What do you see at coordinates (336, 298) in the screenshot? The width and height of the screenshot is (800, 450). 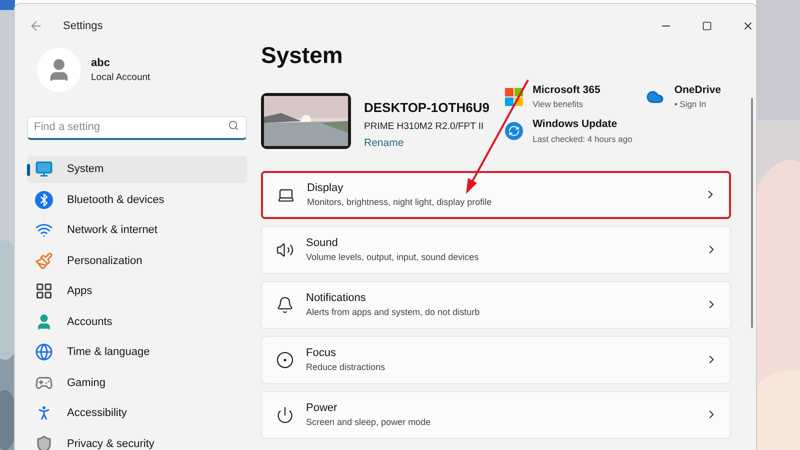 I see `card-title: Notifications` at bounding box center [336, 298].